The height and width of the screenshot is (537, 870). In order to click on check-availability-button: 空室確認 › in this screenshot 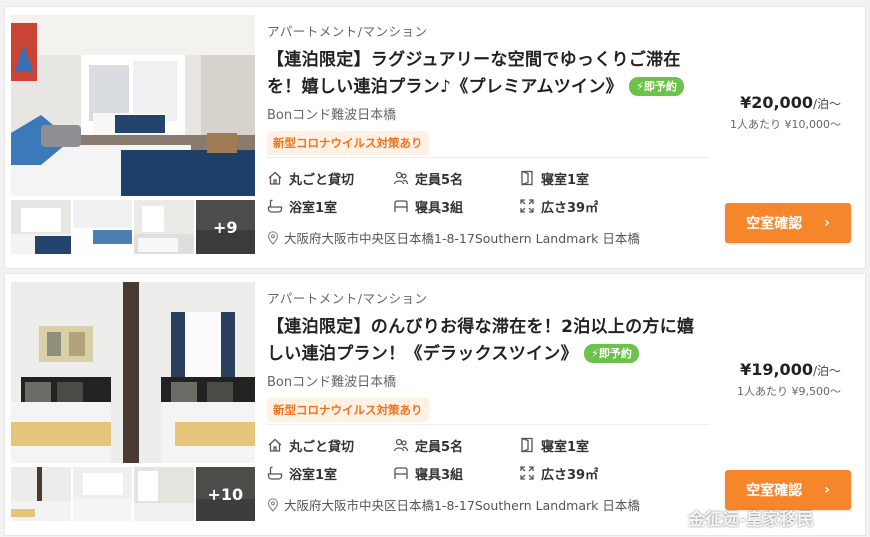, I will do `click(788, 223)`.